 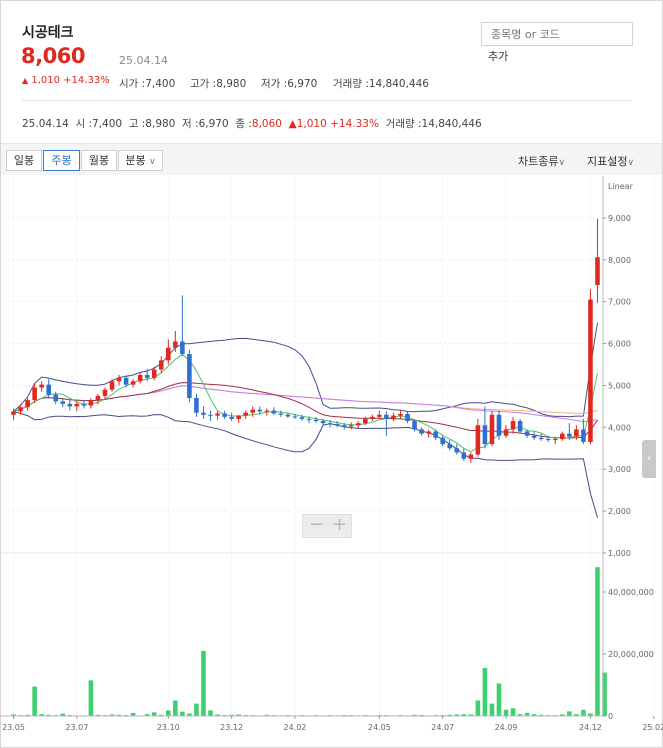 I want to click on info-high-label: 고 :, so click(x=137, y=124).